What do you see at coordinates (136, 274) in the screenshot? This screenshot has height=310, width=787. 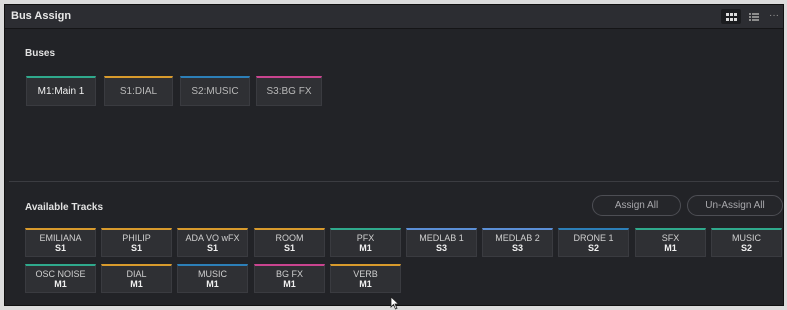 I see `track-name: DIAL` at bounding box center [136, 274].